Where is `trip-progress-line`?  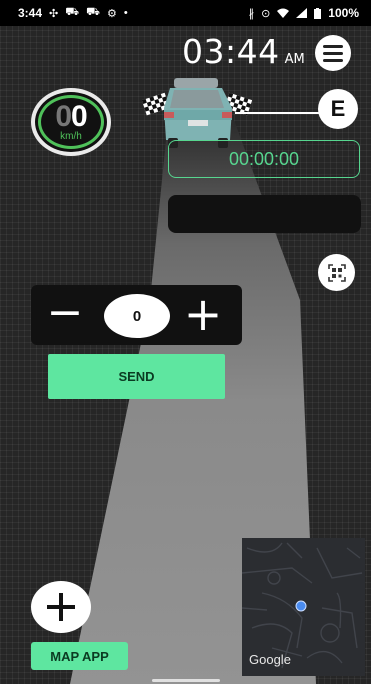 trip-progress-line is located at coordinates (278, 113).